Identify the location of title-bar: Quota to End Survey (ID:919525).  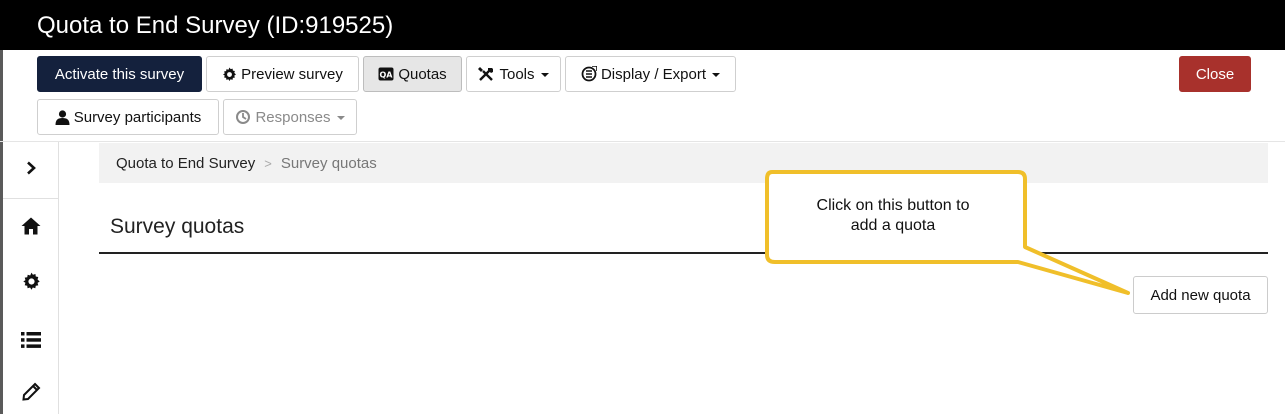
(642, 25).